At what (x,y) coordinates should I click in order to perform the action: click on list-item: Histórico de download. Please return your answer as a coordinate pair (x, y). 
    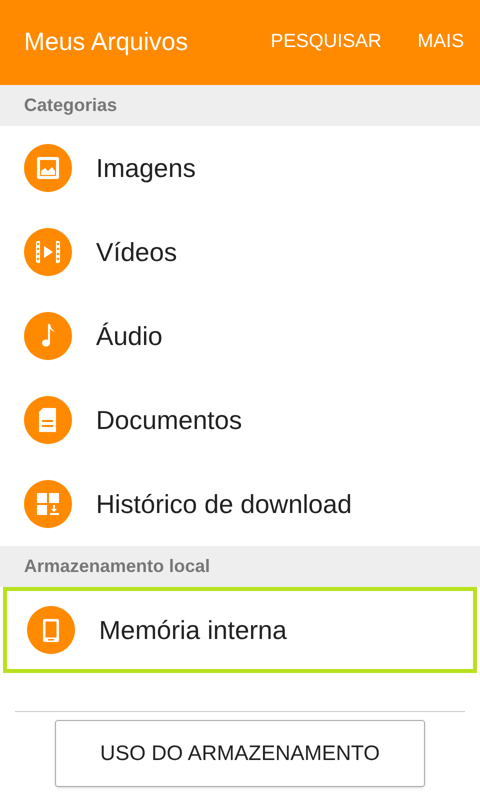
    Looking at the image, I should click on (240, 504).